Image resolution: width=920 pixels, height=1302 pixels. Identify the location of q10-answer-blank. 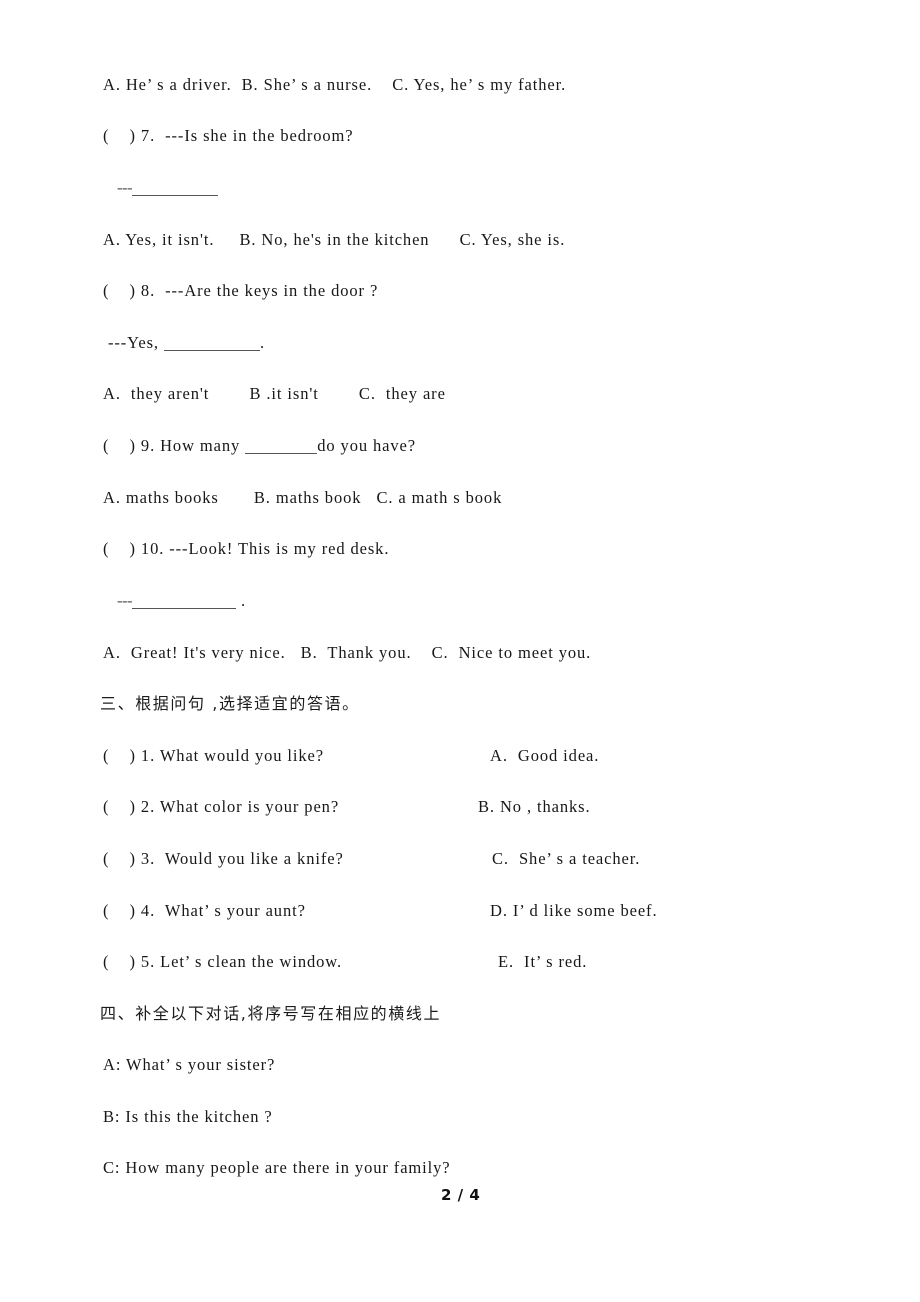
(183, 603).